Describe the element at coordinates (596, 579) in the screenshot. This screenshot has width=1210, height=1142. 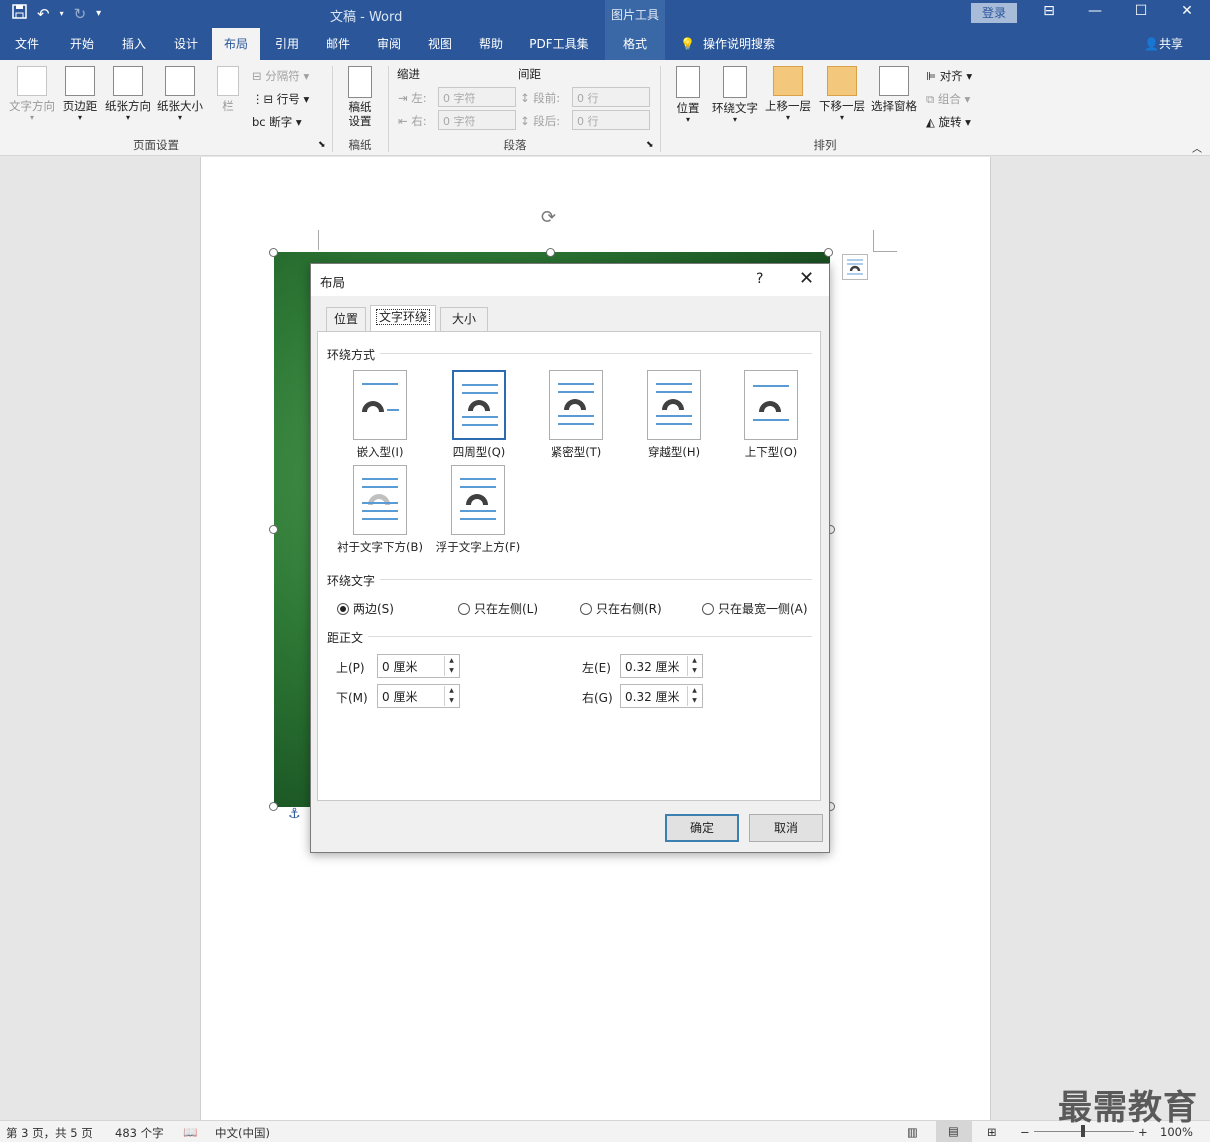
I see `divider` at that location.